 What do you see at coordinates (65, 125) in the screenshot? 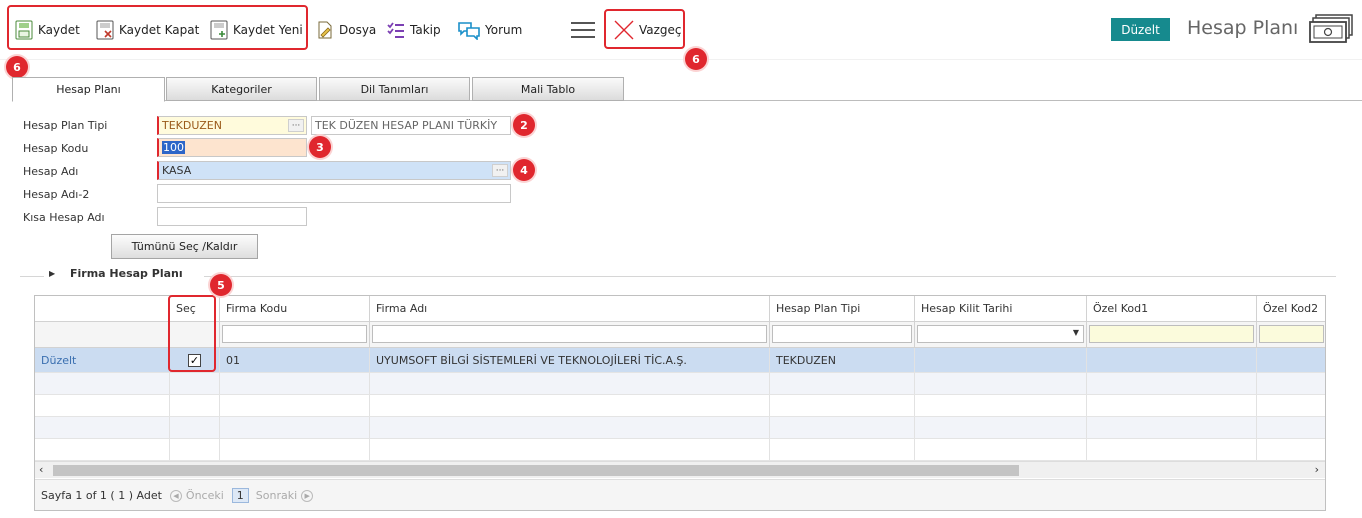
I see `plan-type-label: Hesap Plan Tipi` at bounding box center [65, 125].